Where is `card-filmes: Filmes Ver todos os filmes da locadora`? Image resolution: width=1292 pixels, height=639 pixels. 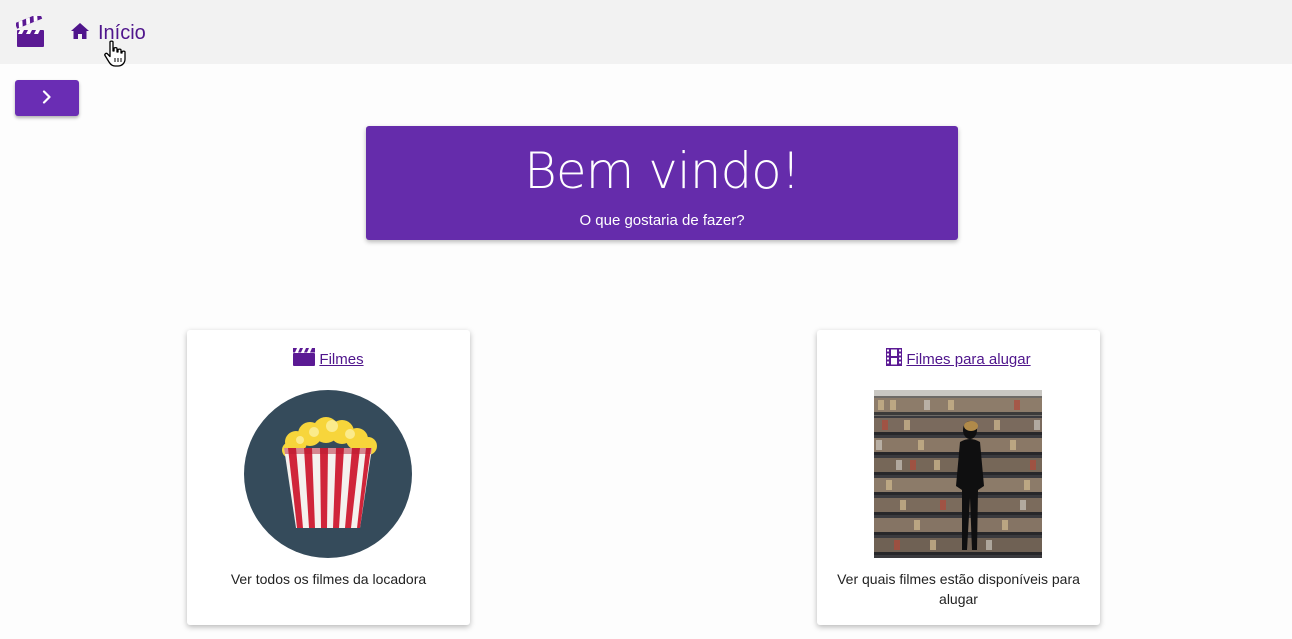 card-filmes: Filmes Ver todos os filmes da locadora is located at coordinates (328, 477).